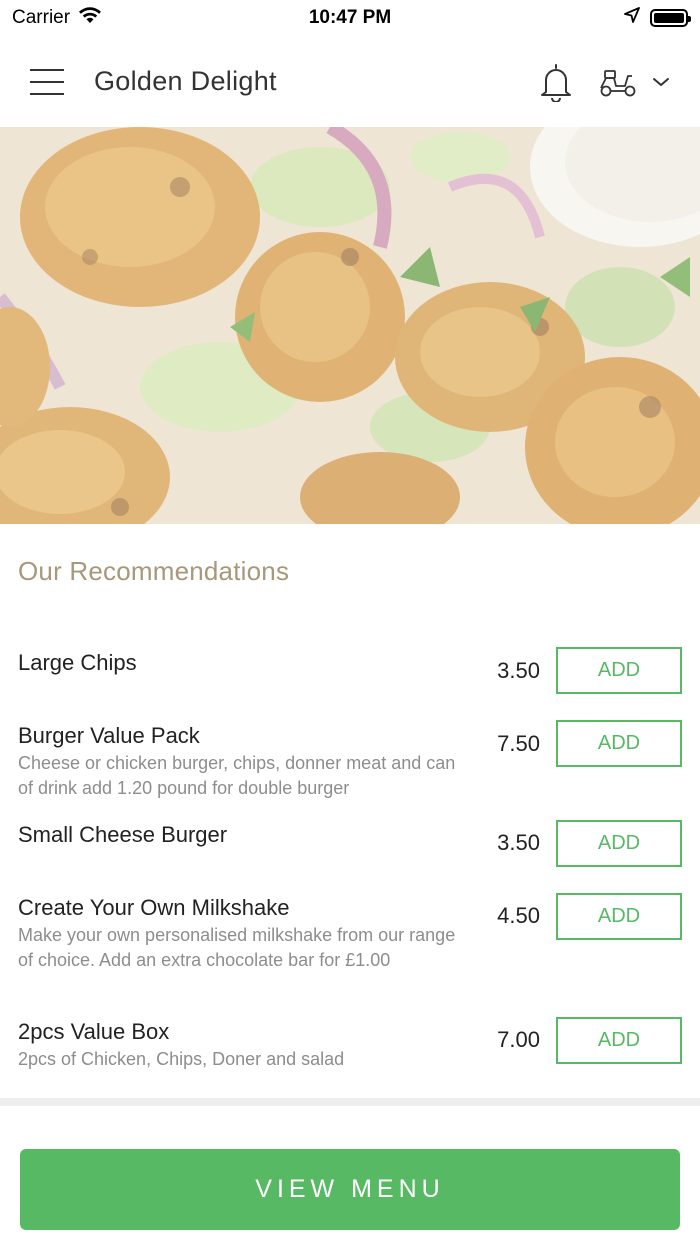 This screenshot has width=700, height=1244. What do you see at coordinates (518, 915) in the screenshot?
I see `item-price: 4.50` at bounding box center [518, 915].